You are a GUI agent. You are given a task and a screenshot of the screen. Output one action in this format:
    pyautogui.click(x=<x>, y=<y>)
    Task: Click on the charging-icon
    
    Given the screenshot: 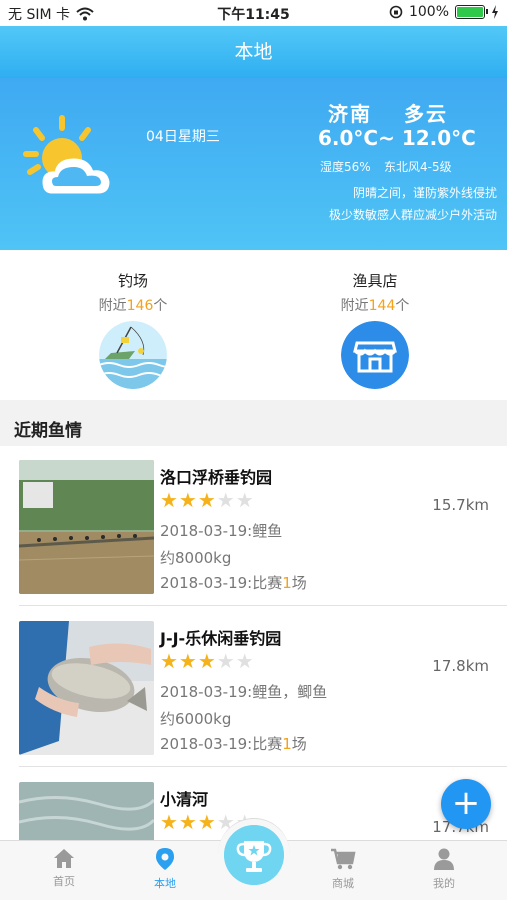 What is the action you would take?
    pyautogui.click(x=495, y=12)
    